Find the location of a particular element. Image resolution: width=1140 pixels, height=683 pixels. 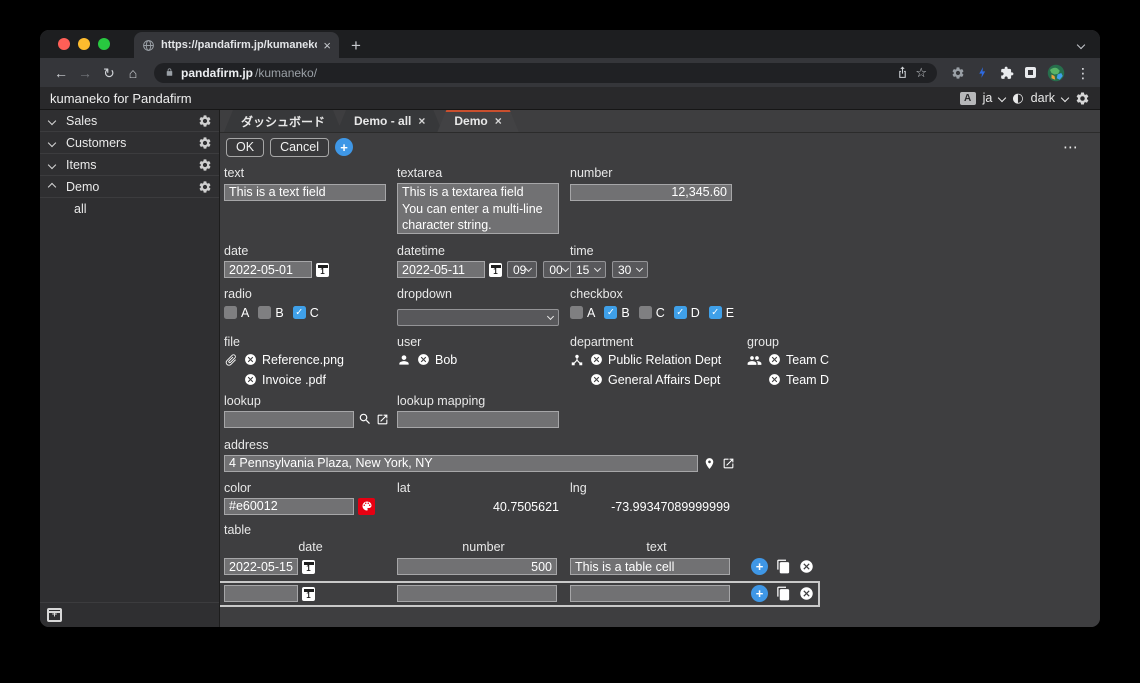

radio-option-b is located at coordinates (265, 312).